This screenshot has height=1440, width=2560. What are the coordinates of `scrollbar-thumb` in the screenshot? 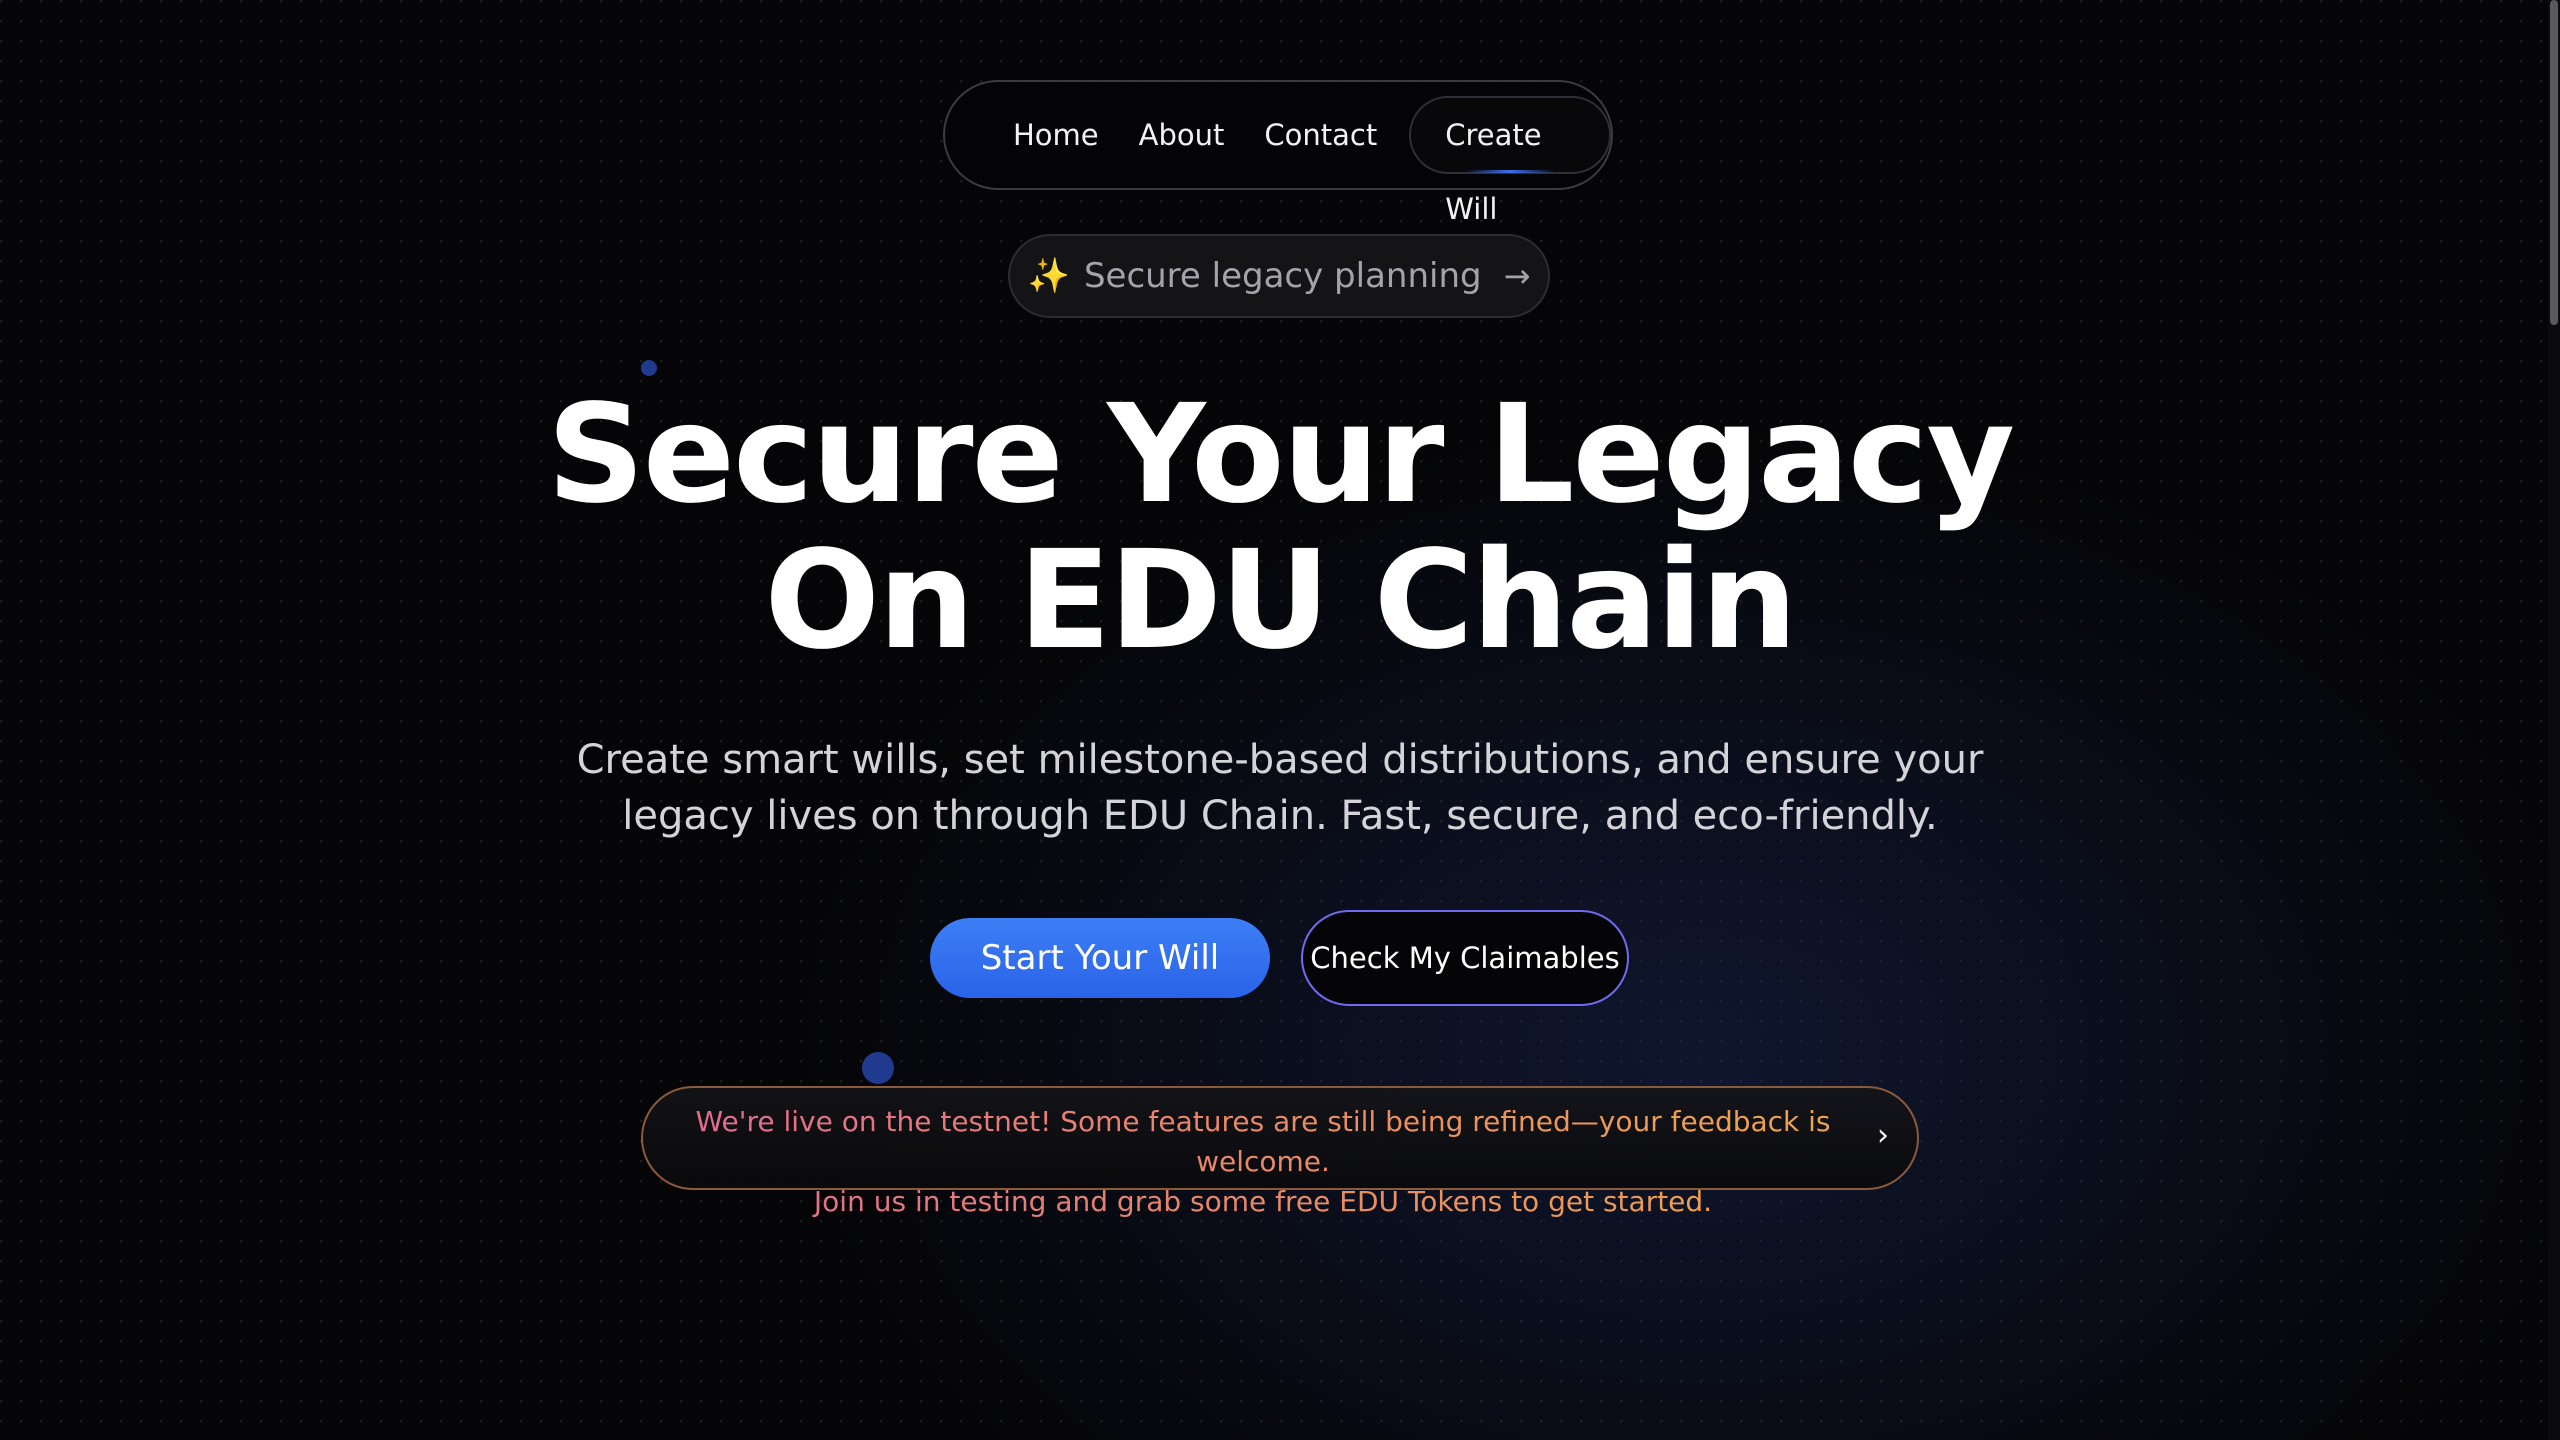 It's located at (2554, 162).